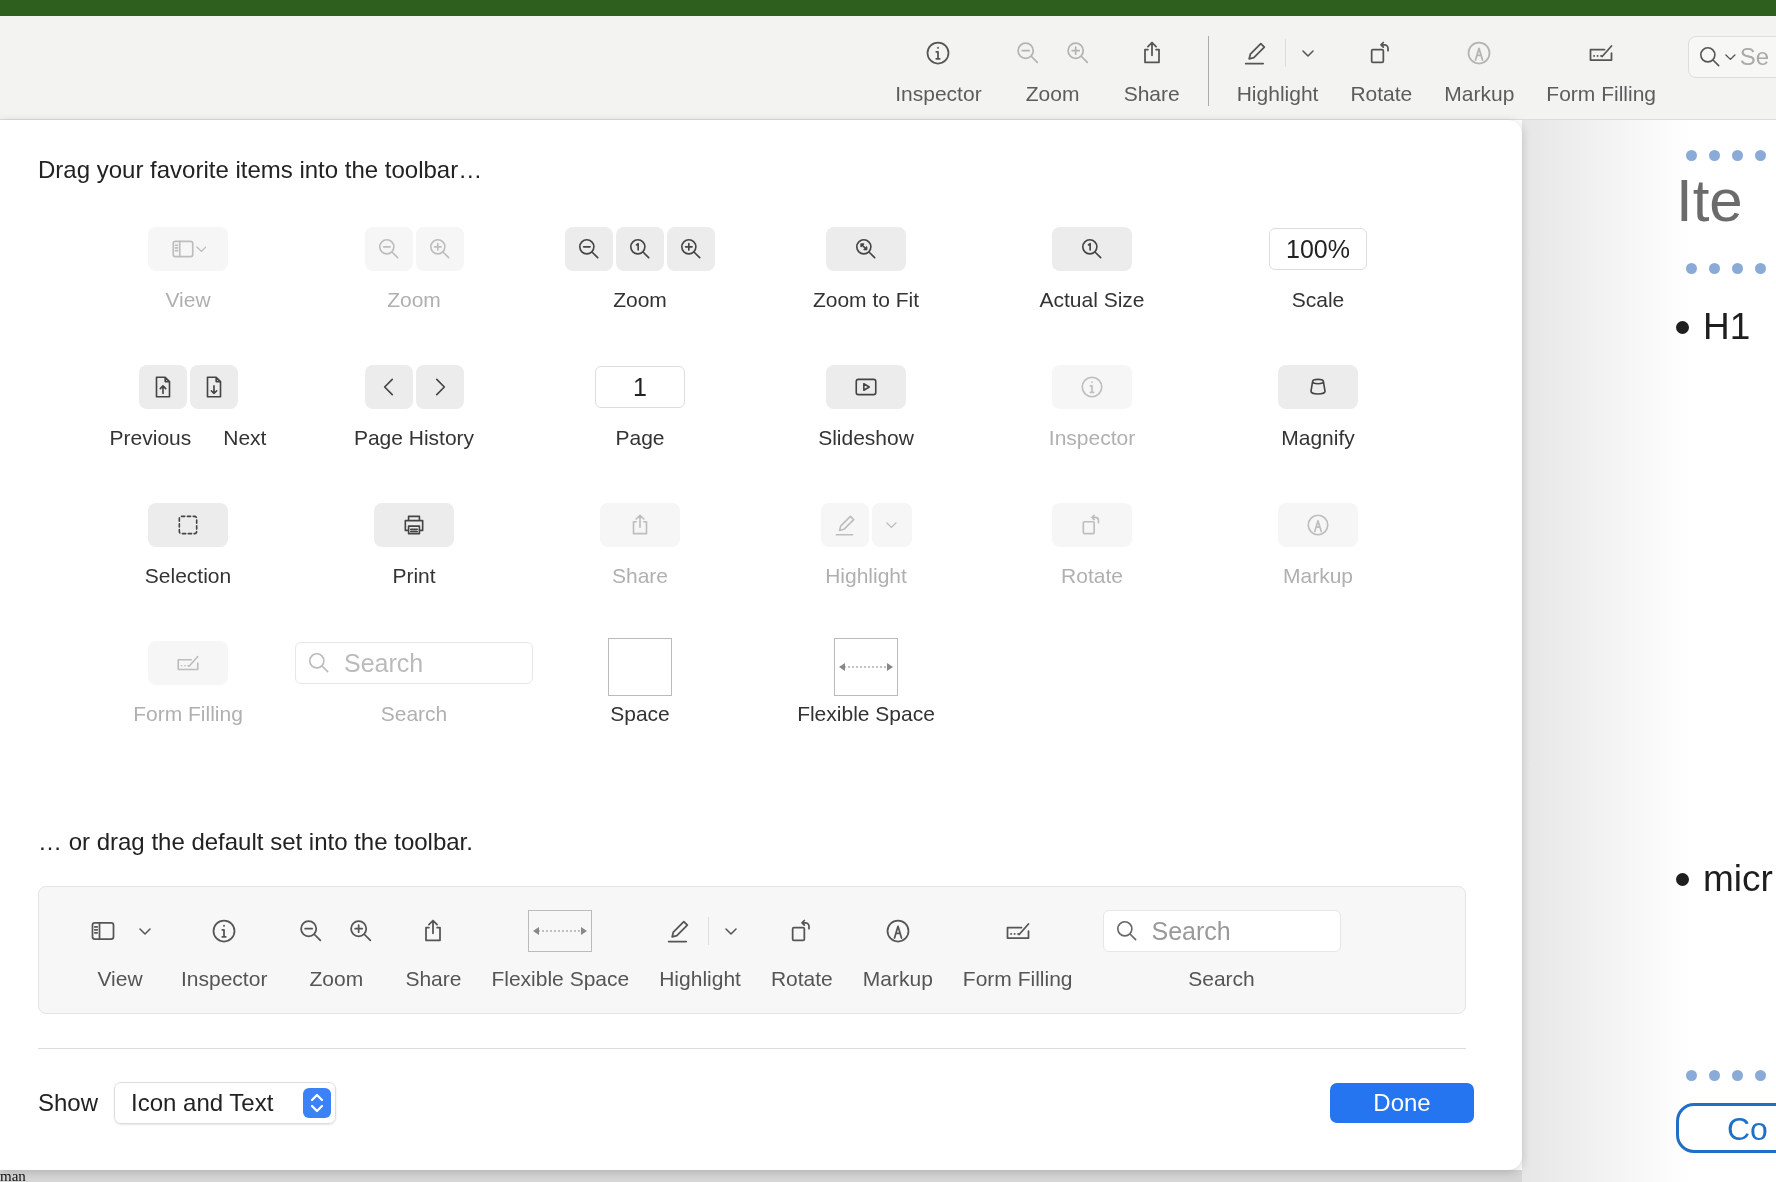 The width and height of the screenshot is (1776, 1182). I want to click on toolbar-label: Markup, so click(1479, 94).